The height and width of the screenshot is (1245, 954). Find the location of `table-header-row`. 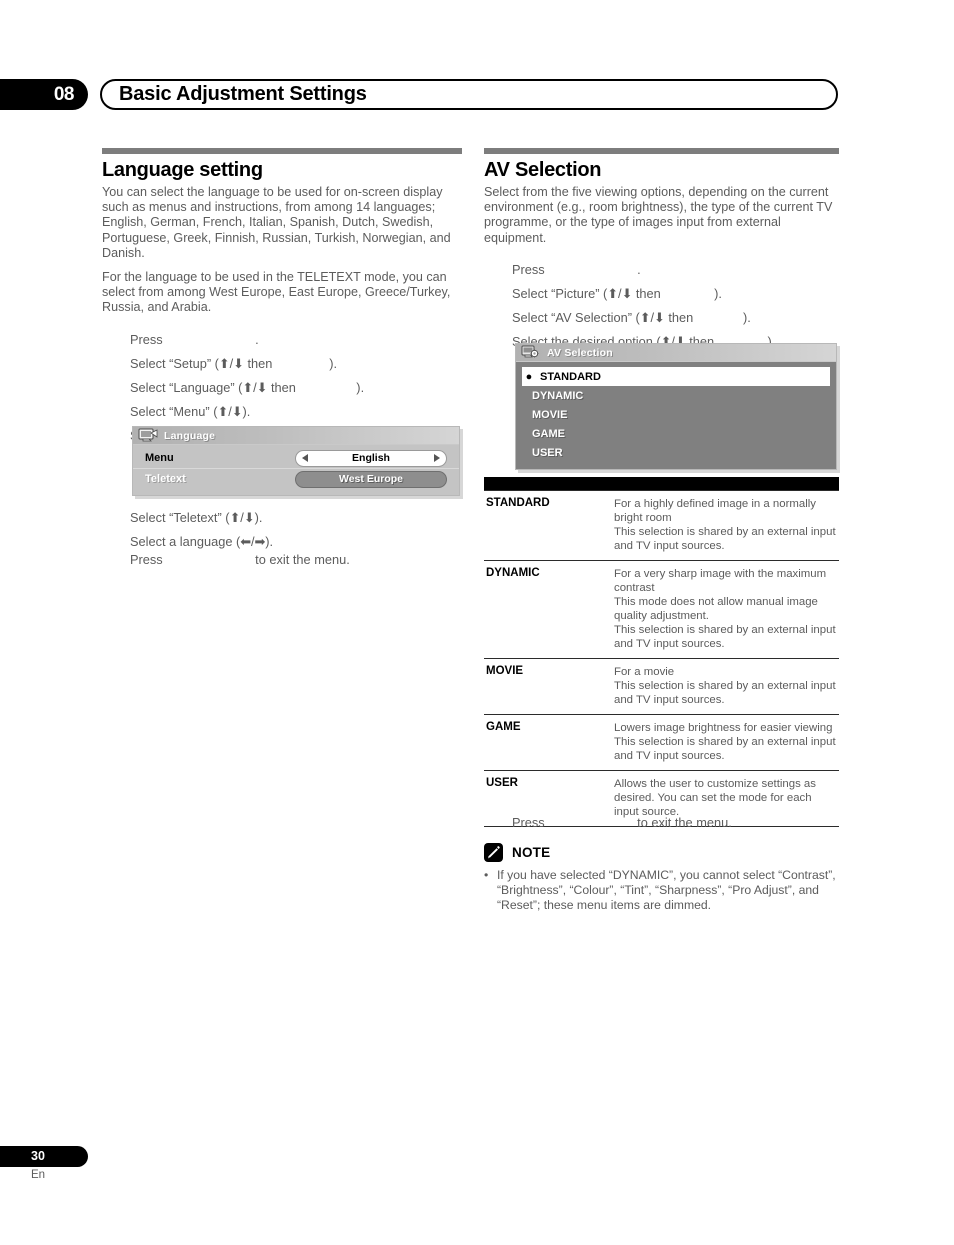

table-header-row is located at coordinates (661, 484).